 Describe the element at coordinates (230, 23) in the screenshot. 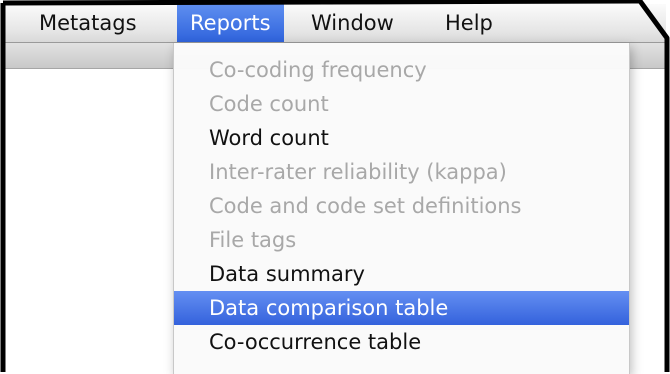

I see `menu-reports: Reports` at that location.